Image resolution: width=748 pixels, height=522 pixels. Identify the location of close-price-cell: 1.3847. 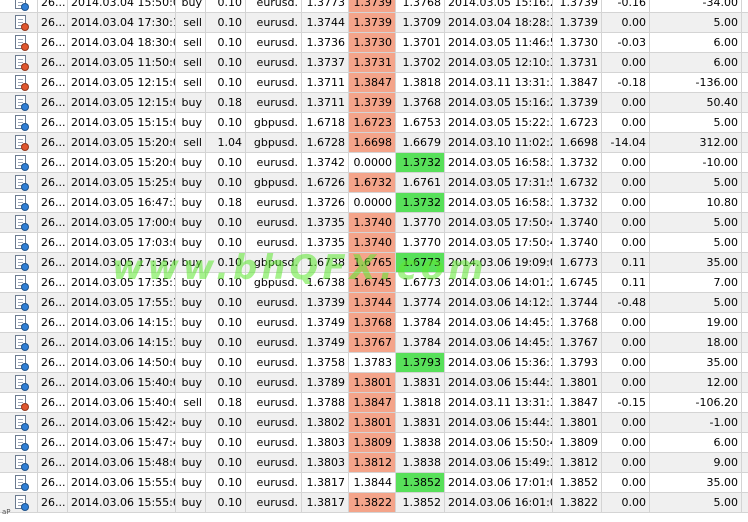
(577, 83).